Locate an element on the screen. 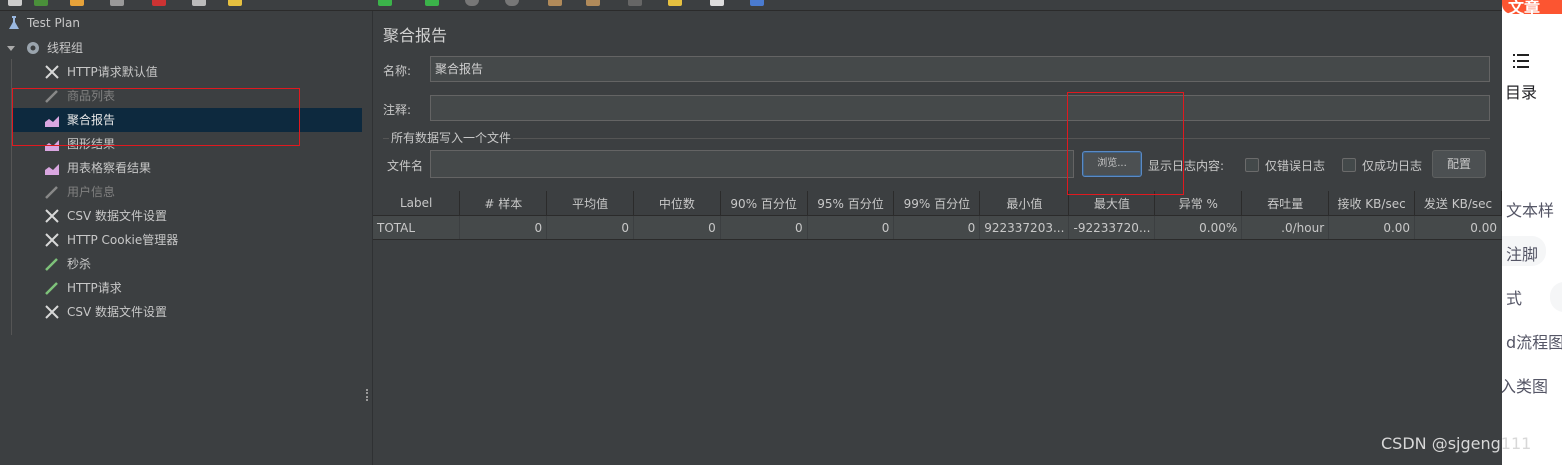  write-article-banner: 文章 is located at coordinates (1532, 8).